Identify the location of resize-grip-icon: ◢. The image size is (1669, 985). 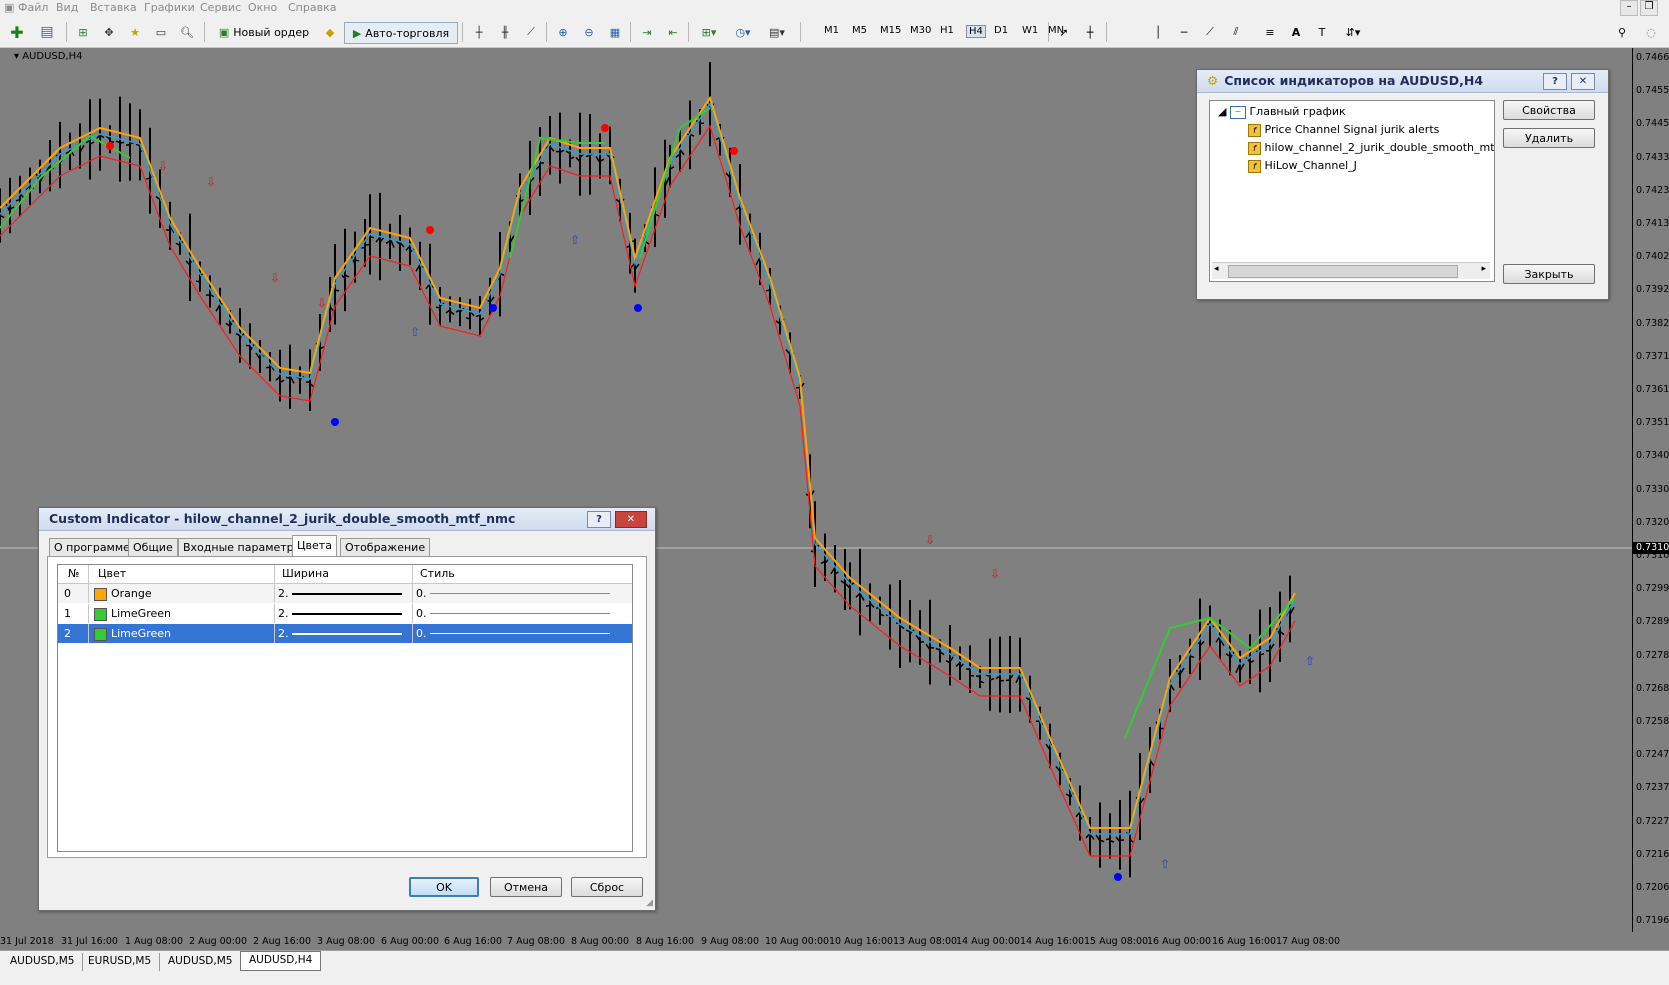
(649, 903).